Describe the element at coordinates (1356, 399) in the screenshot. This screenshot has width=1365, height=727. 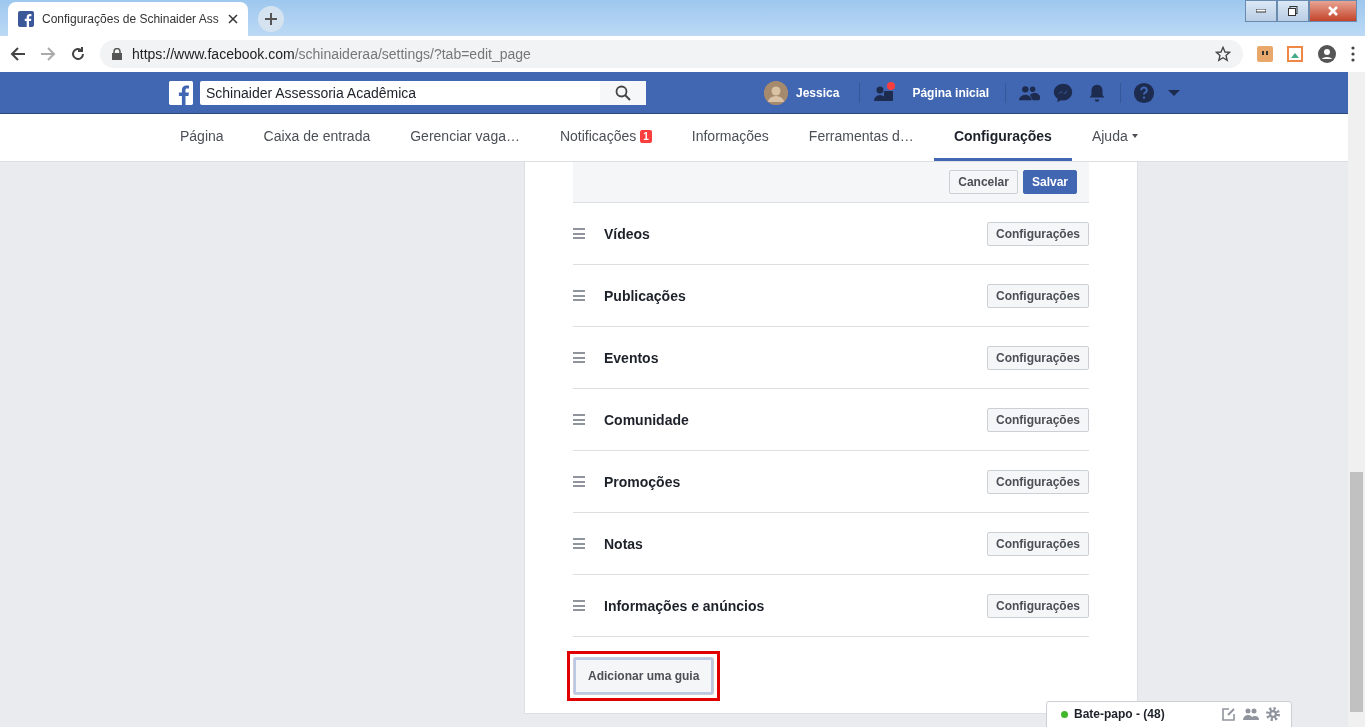
I see `scrollbar` at that location.